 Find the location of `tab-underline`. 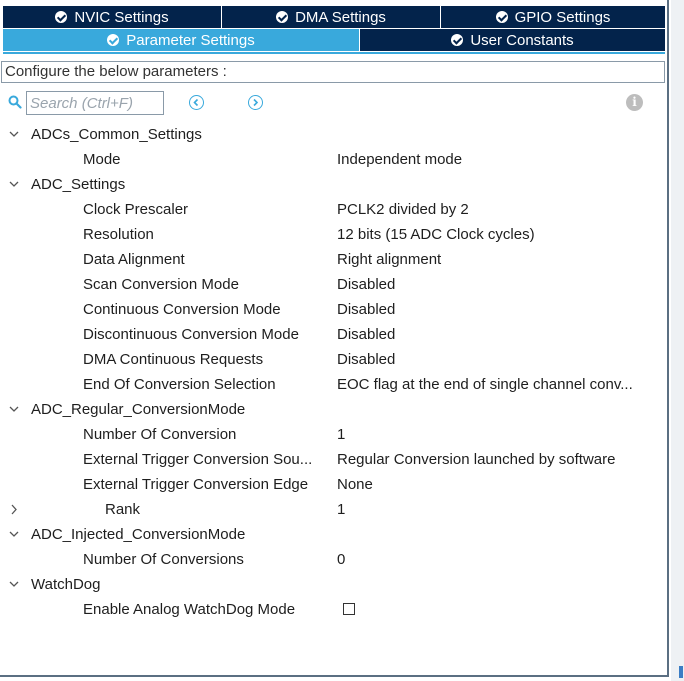

tab-underline is located at coordinates (334, 53).